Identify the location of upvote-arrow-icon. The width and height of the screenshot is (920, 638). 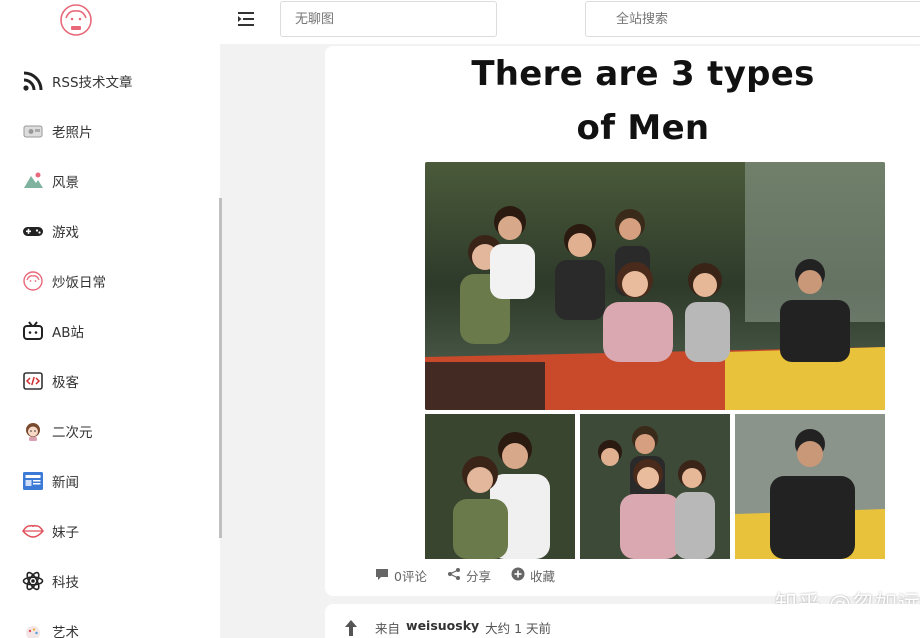
(351, 628).